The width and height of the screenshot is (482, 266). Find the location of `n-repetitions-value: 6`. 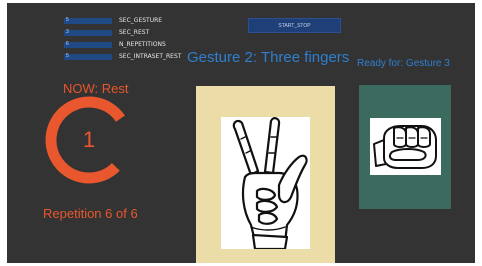

n-repetitions-value: 6 is located at coordinates (67, 44).